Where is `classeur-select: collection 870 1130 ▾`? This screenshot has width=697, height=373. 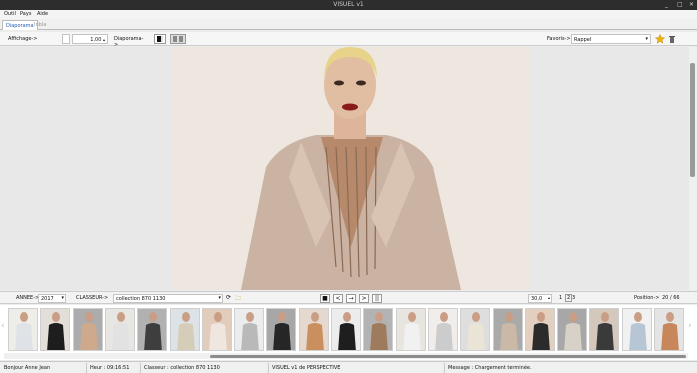 classeur-select: collection 870 1130 ▾ is located at coordinates (168, 298).